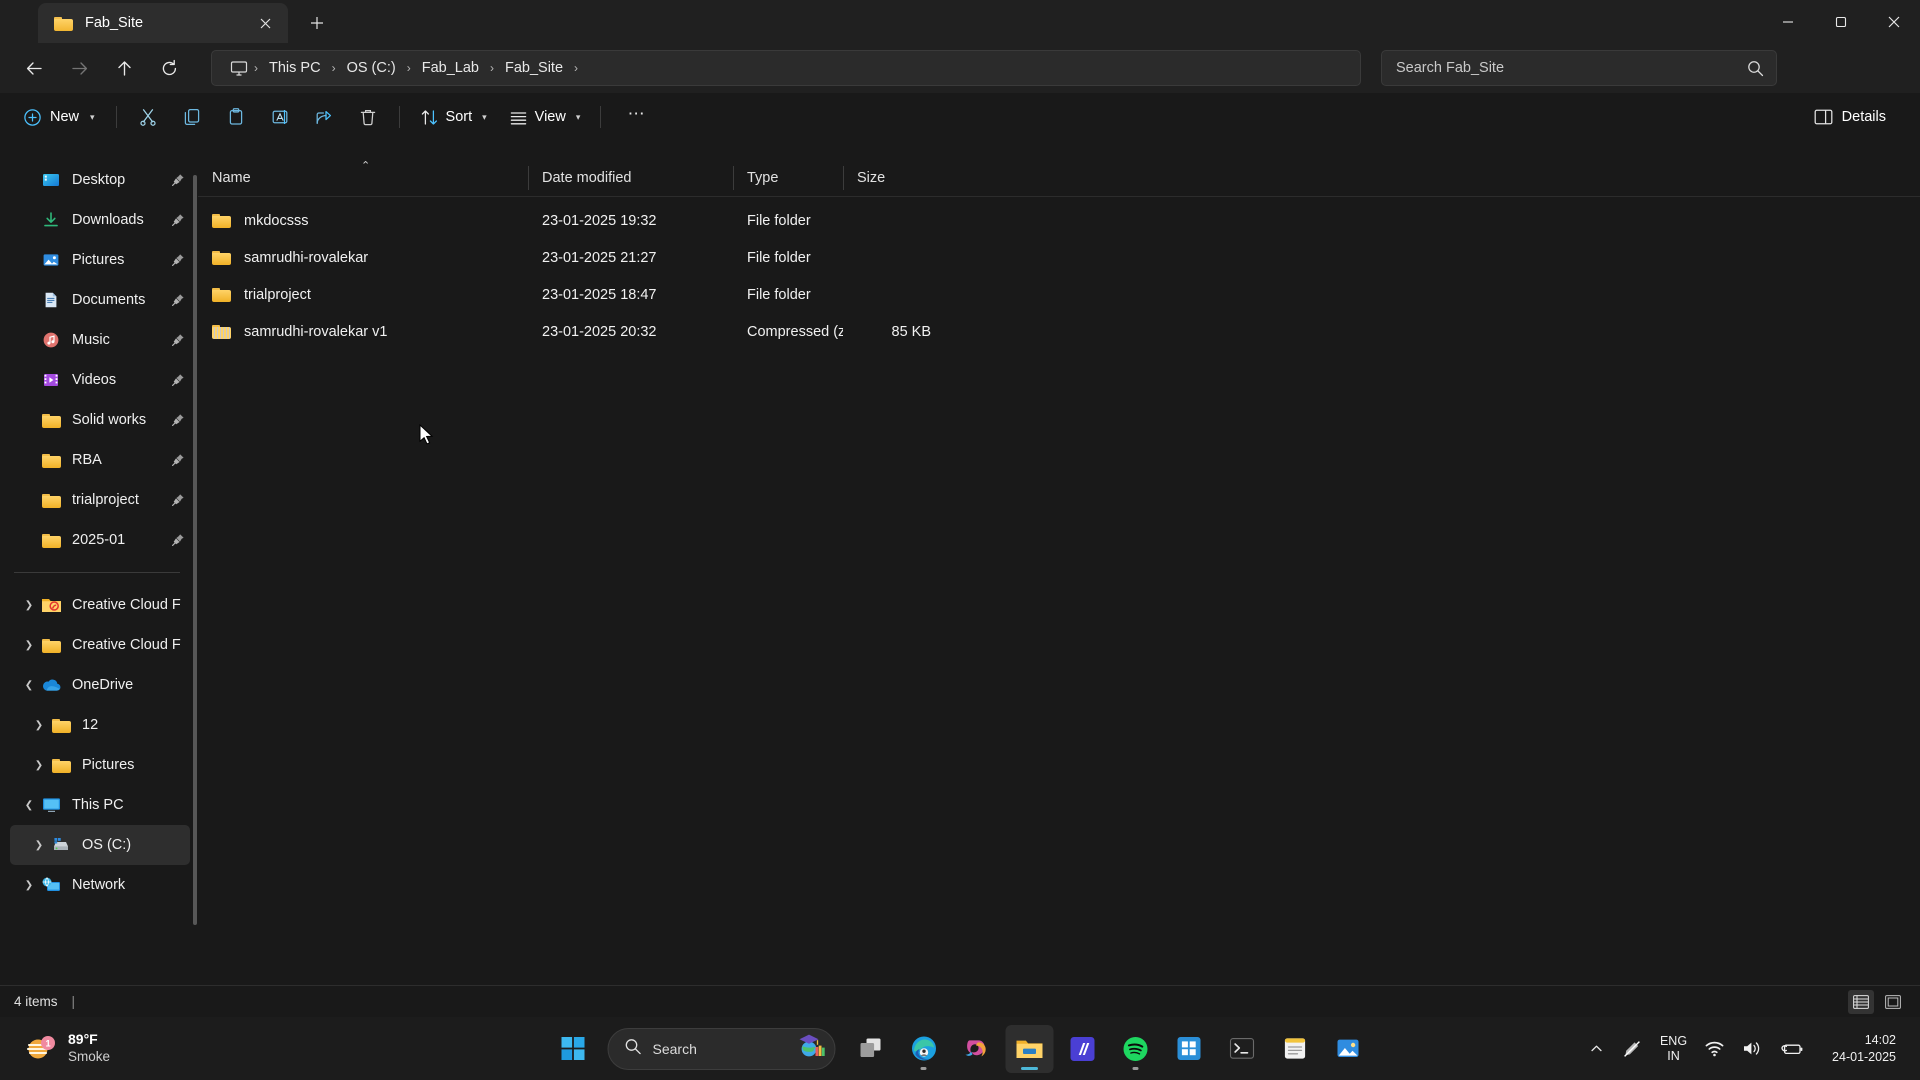 This screenshot has height=1080, width=1920. I want to click on file-name-cell: trialproject, so click(363, 295).